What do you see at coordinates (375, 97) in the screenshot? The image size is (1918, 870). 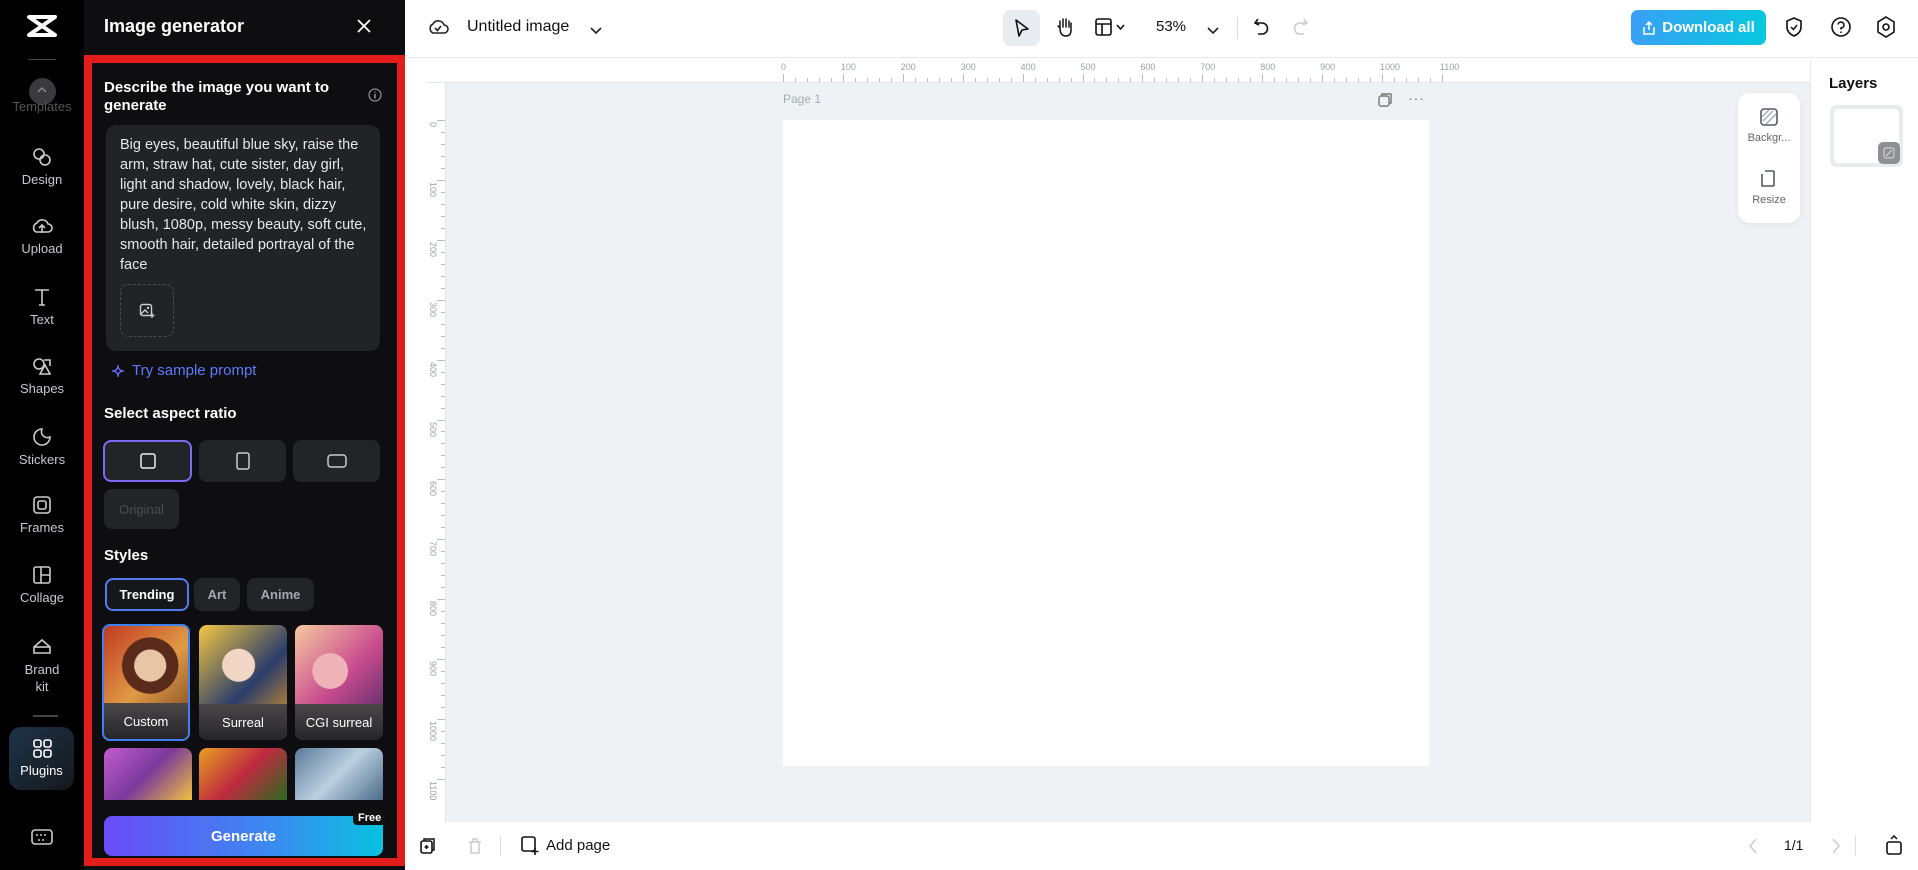 I see `info-icon` at bounding box center [375, 97].